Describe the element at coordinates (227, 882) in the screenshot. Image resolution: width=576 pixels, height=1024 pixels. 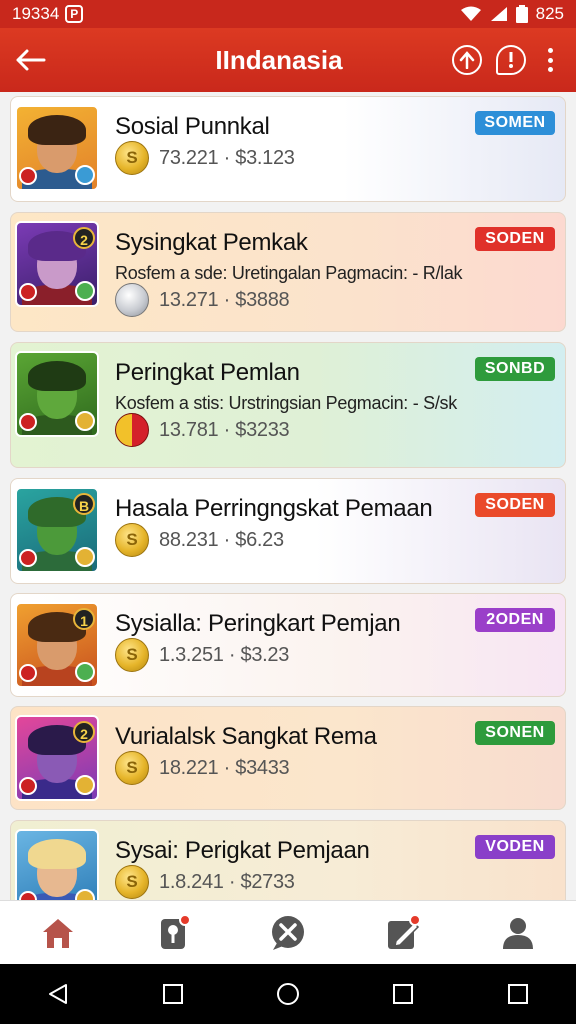
I see `player-stats: 1.8.241 · $2733` at that location.